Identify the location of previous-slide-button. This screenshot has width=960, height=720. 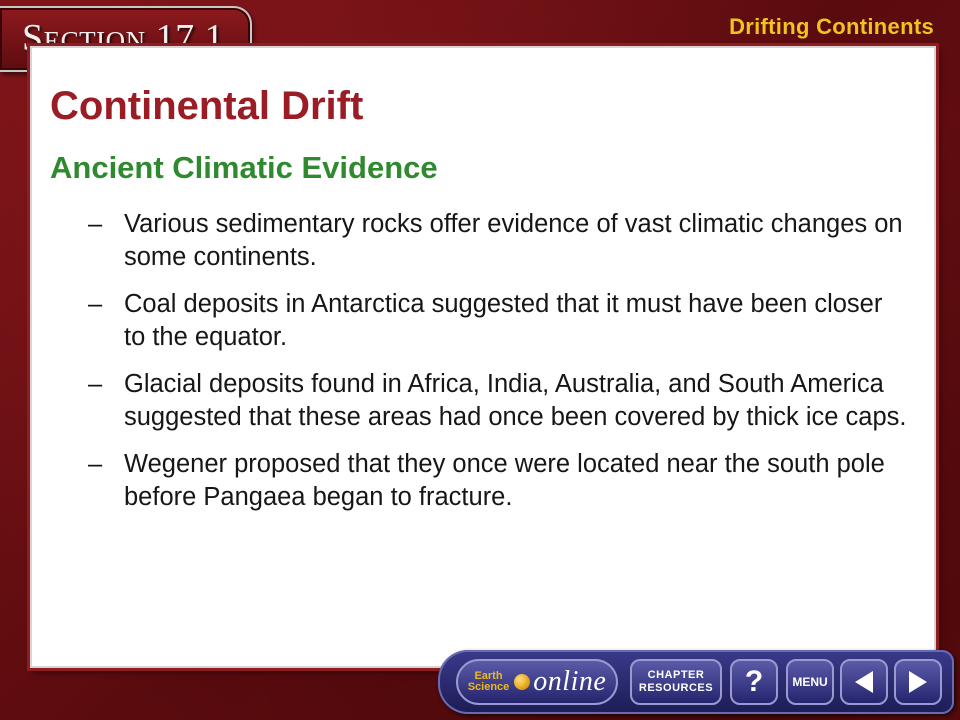
(864, 682).